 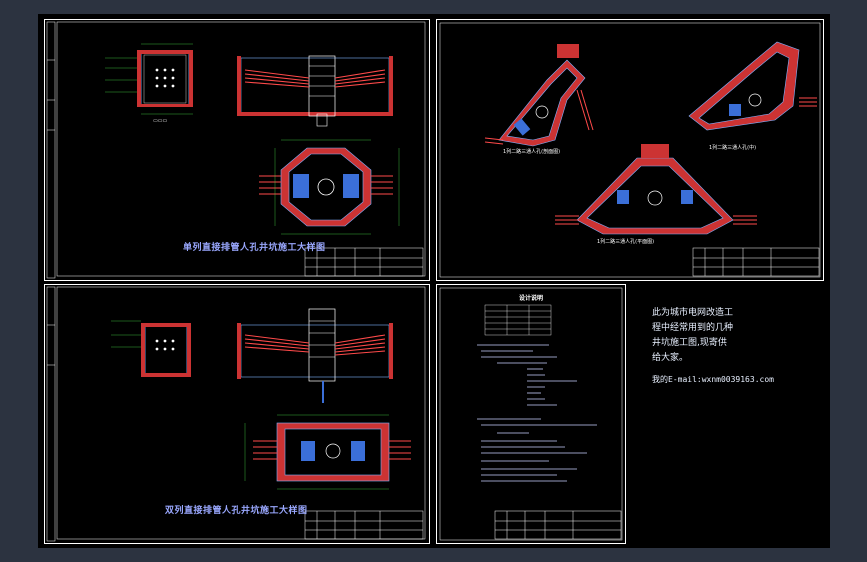 I want to click on sheet3-title: 双列直接排管人孔井坑施工大样图, so click(x=236, y=511).